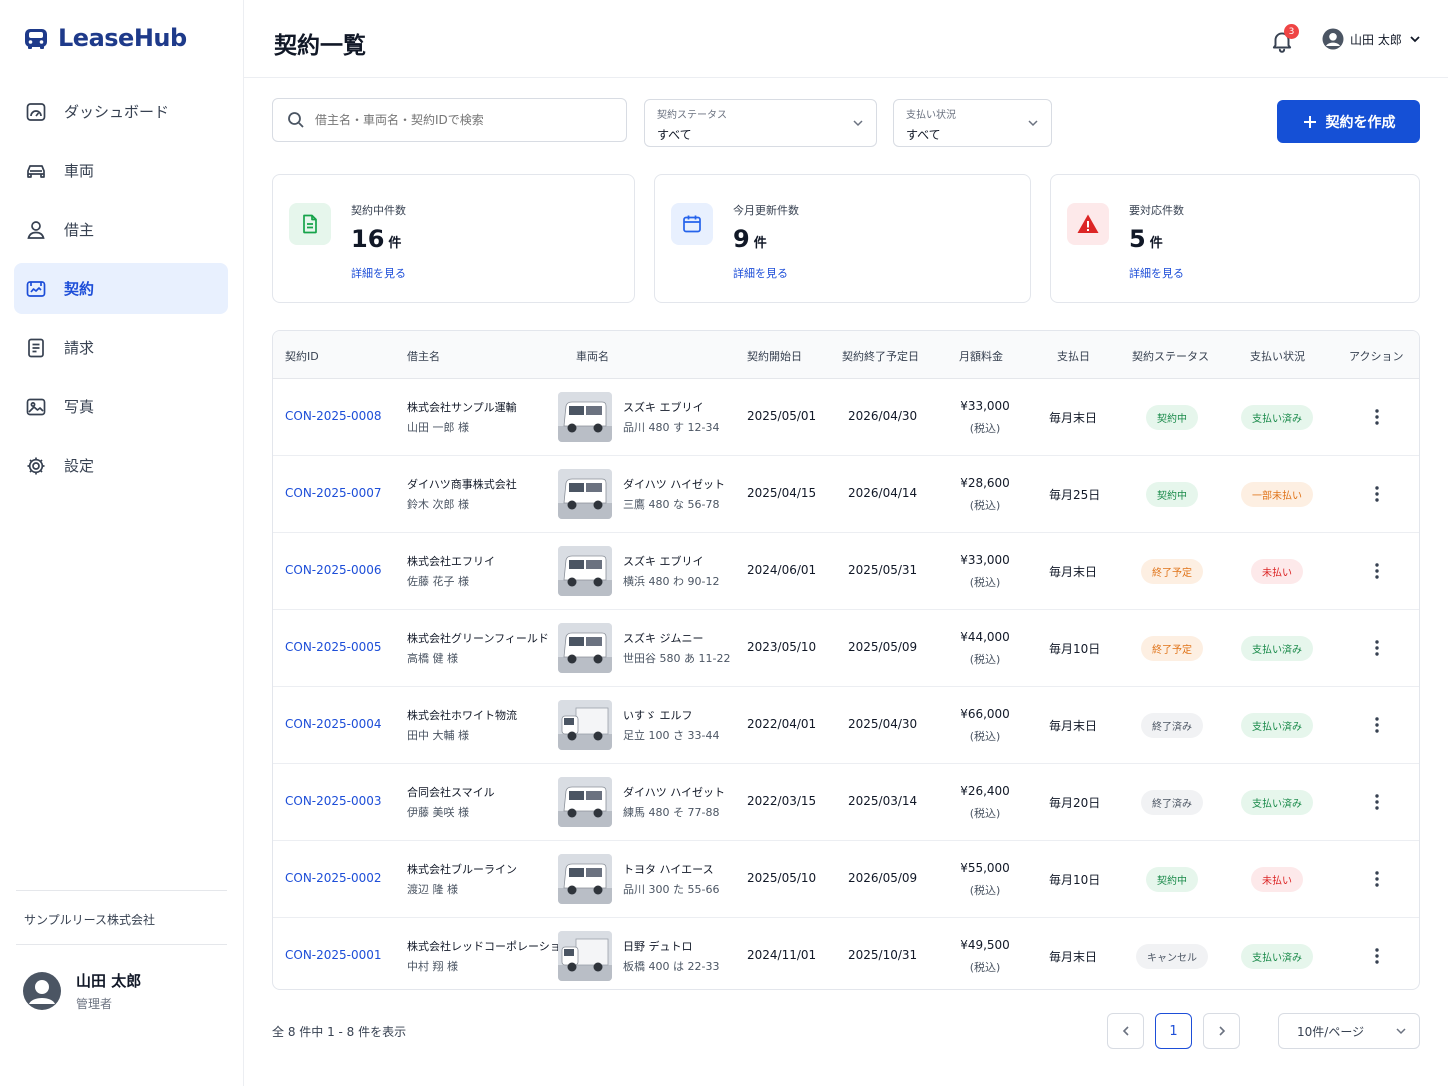  I want to click on calendar-icon, so click(692, 224).